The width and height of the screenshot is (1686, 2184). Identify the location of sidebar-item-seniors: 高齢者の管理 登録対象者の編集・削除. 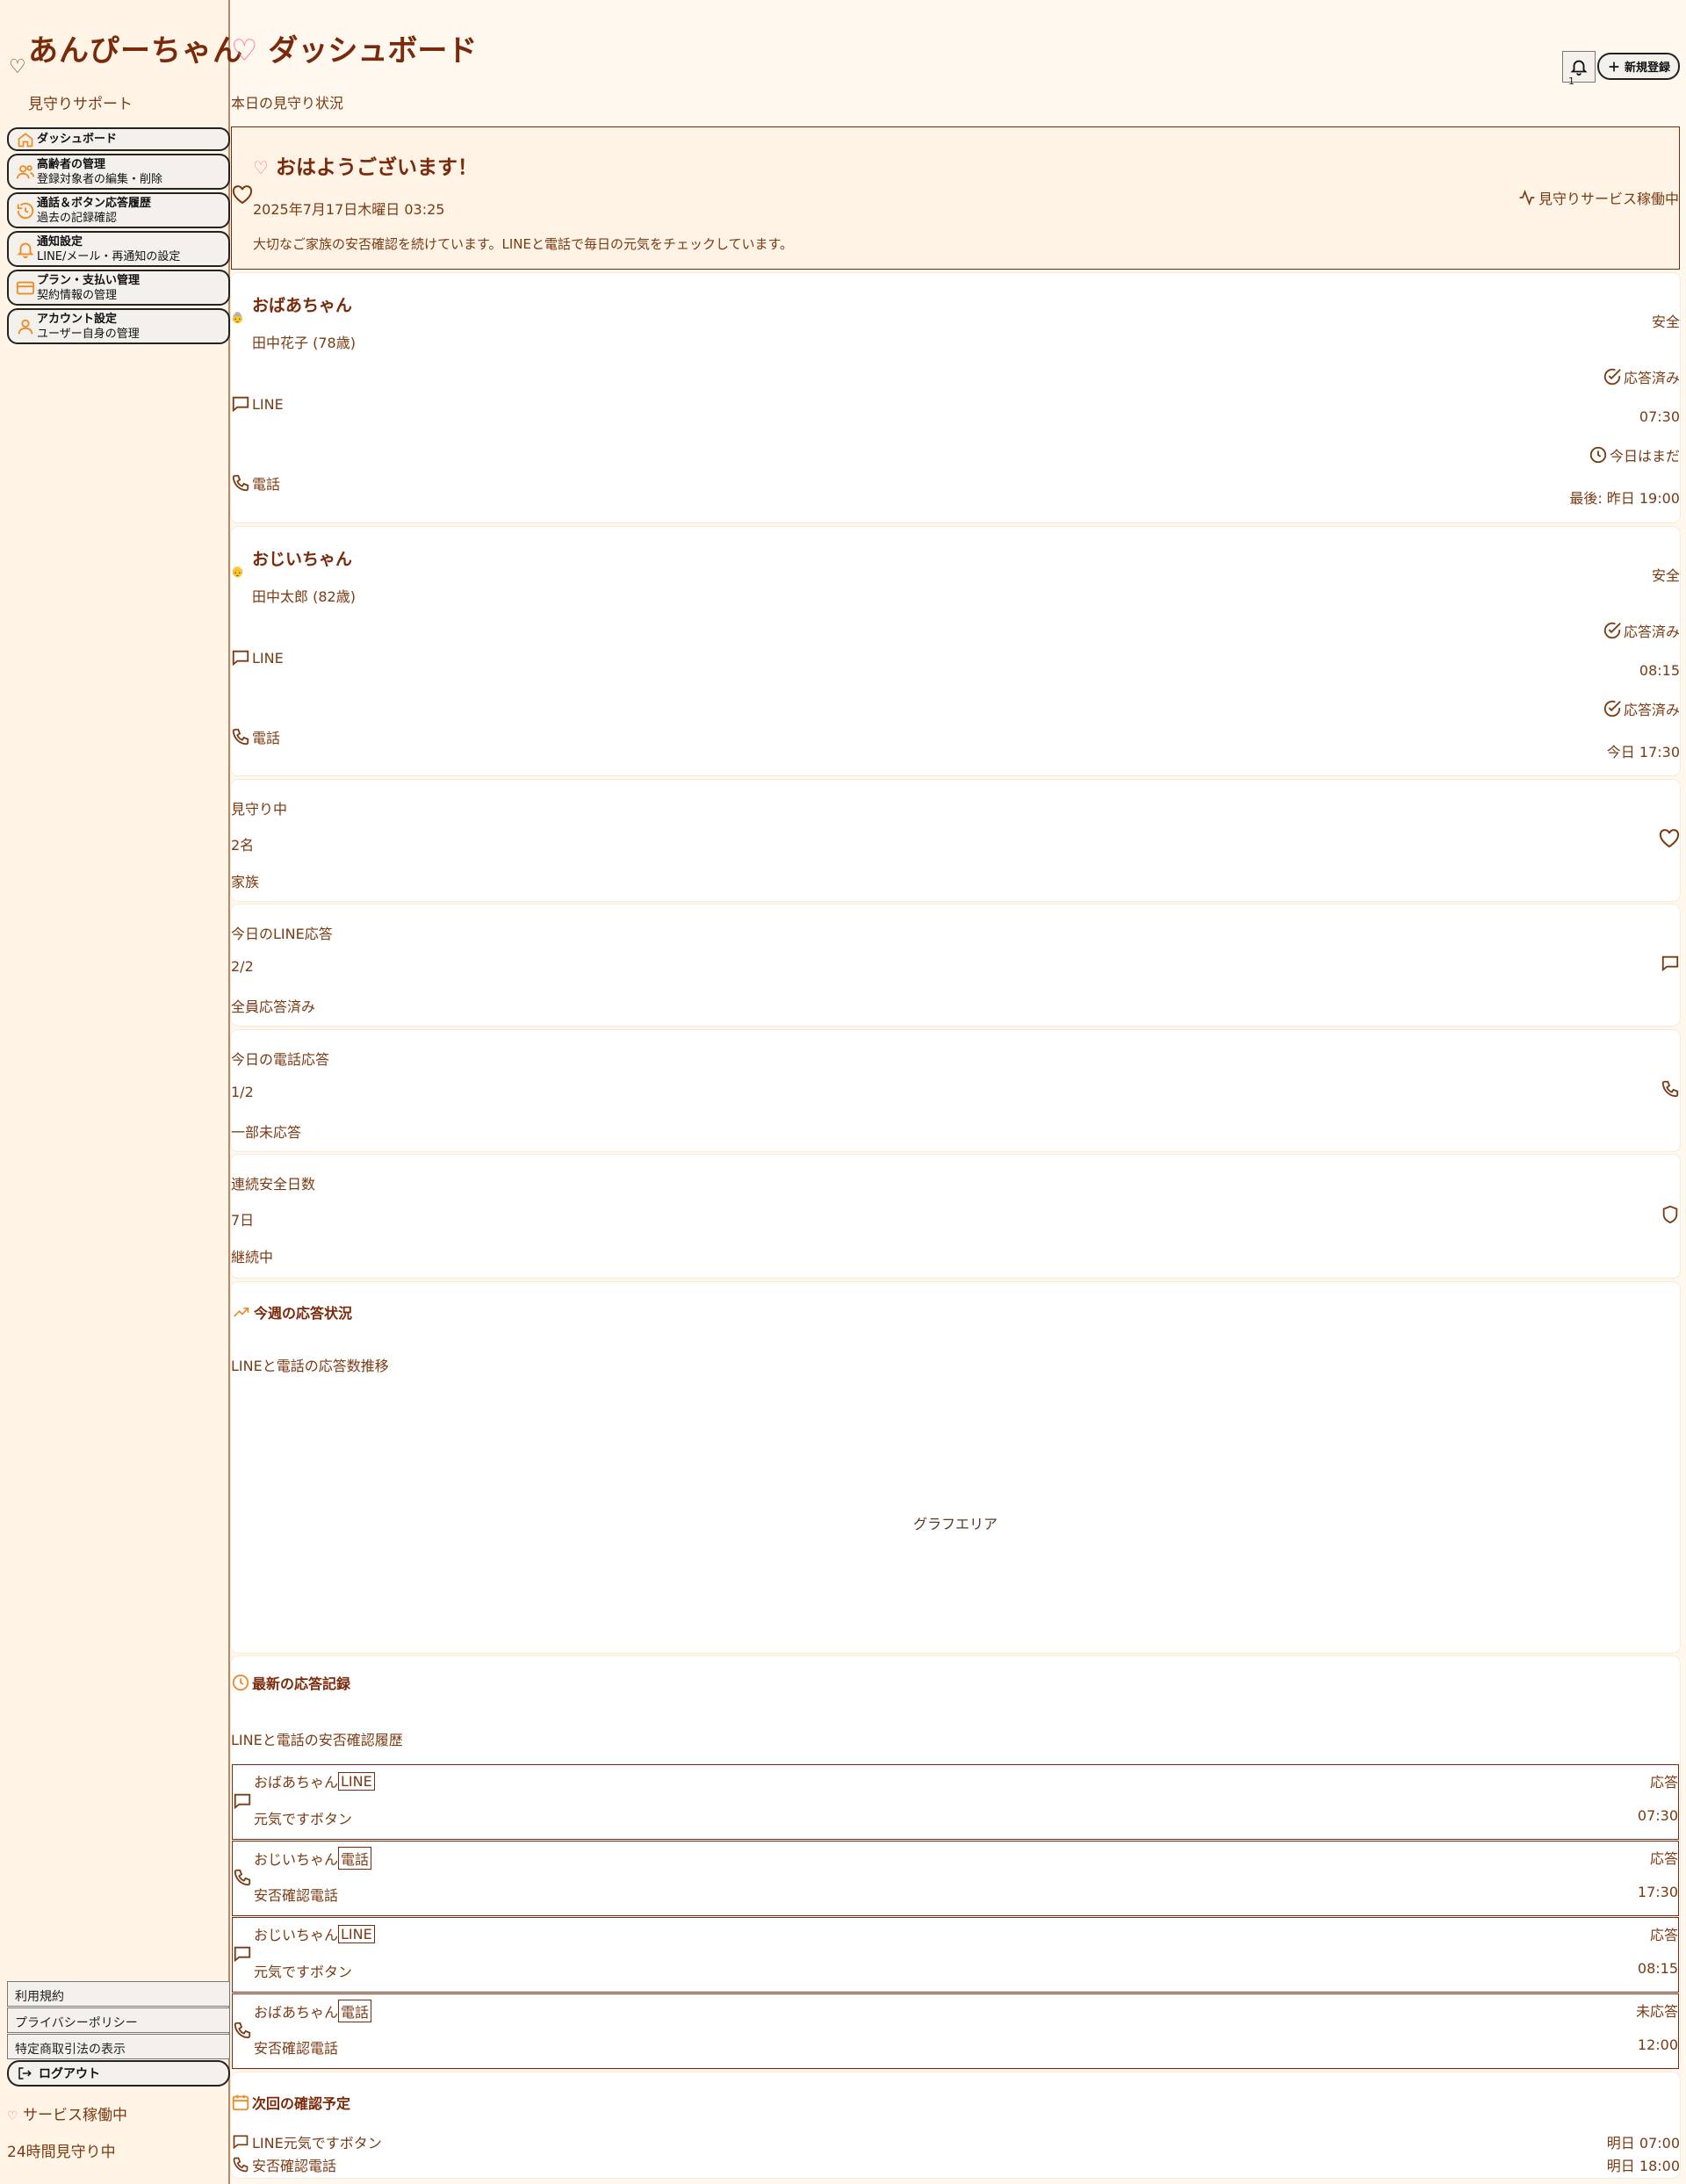
(119, 172).